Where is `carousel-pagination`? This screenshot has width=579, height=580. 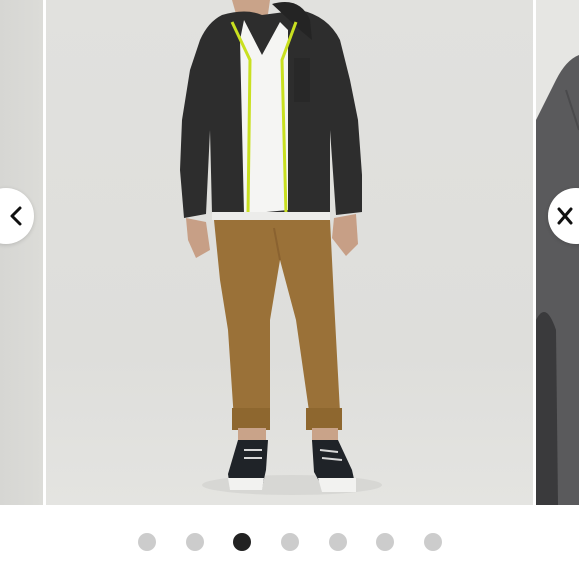
carousel-pagination is located at coordinates (289, 542).